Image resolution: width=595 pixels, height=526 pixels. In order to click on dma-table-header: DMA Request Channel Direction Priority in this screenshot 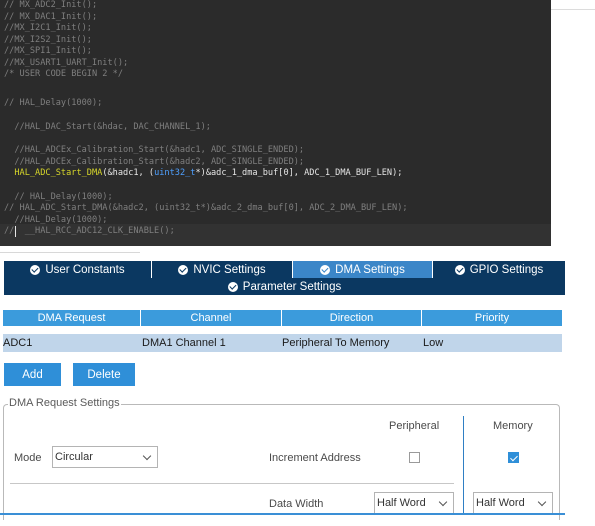, I will do `click(282, 318)`.